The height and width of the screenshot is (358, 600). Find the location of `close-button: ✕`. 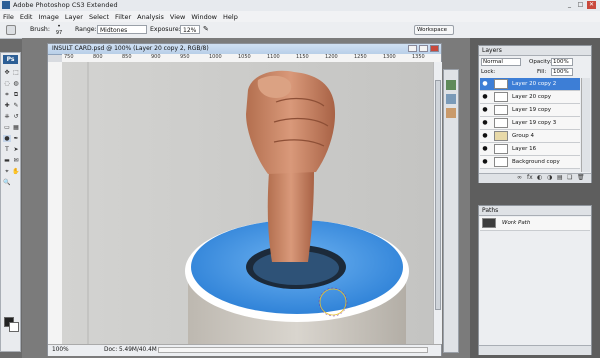

close-button: ✕ is located at coordinates (591, 5).